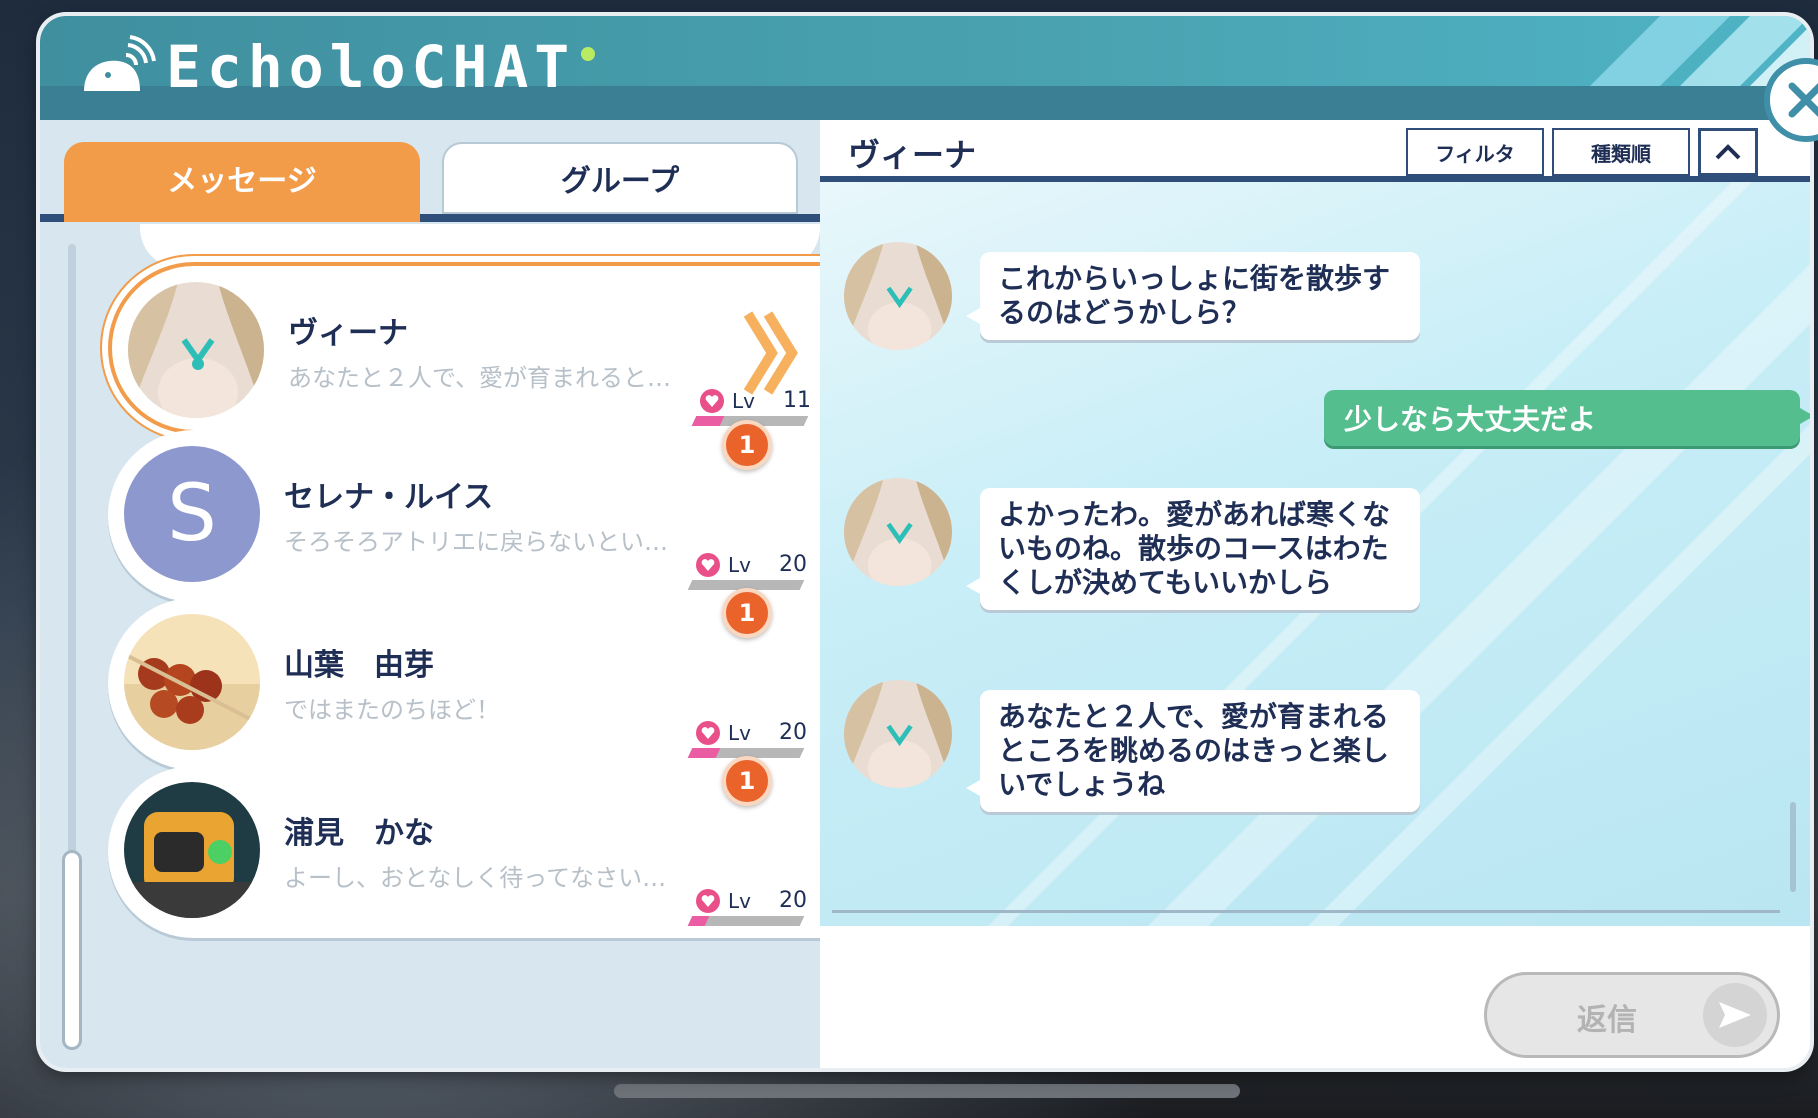 This screenshot has width=1818, height=1118. Describe the element at coordinates (1193, 296) in the screenshot. I see `message-bubble-received: これからいっしょに街を散歩するのはどうかしら？` at that location.